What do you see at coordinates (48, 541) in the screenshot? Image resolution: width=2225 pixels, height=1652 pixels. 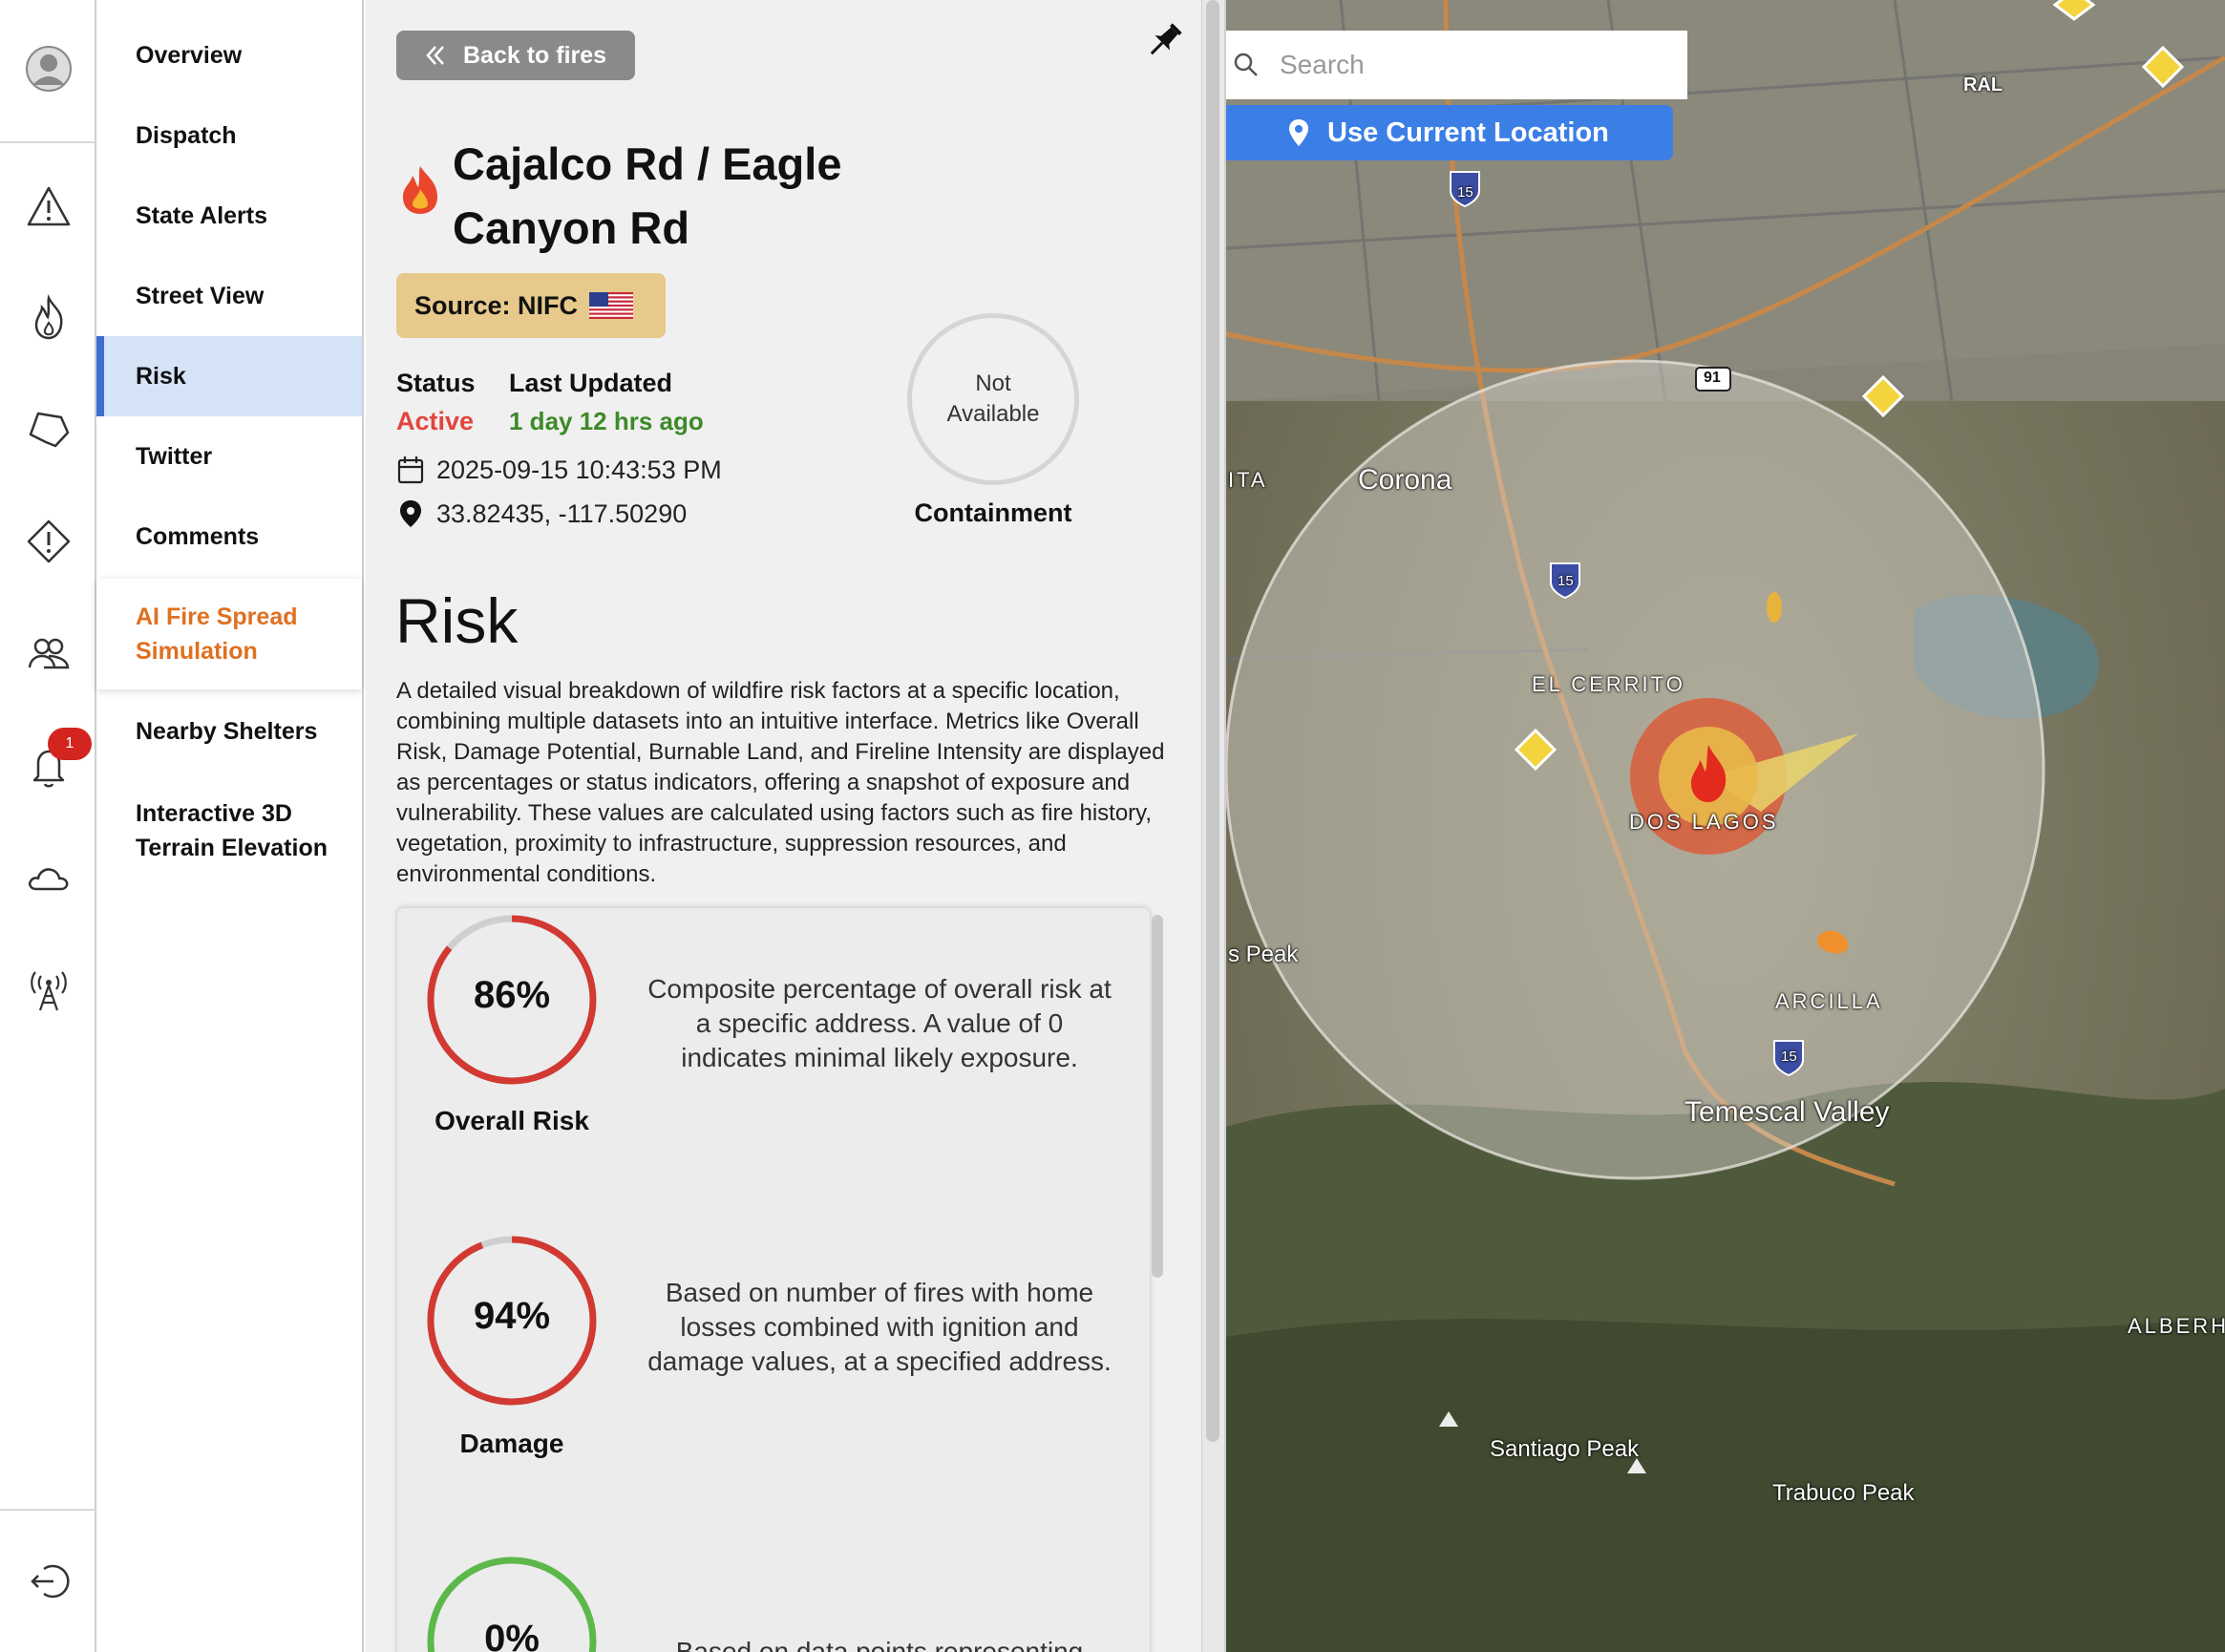 I see `alert-diamond-icon` at bounding box center [48, 541].